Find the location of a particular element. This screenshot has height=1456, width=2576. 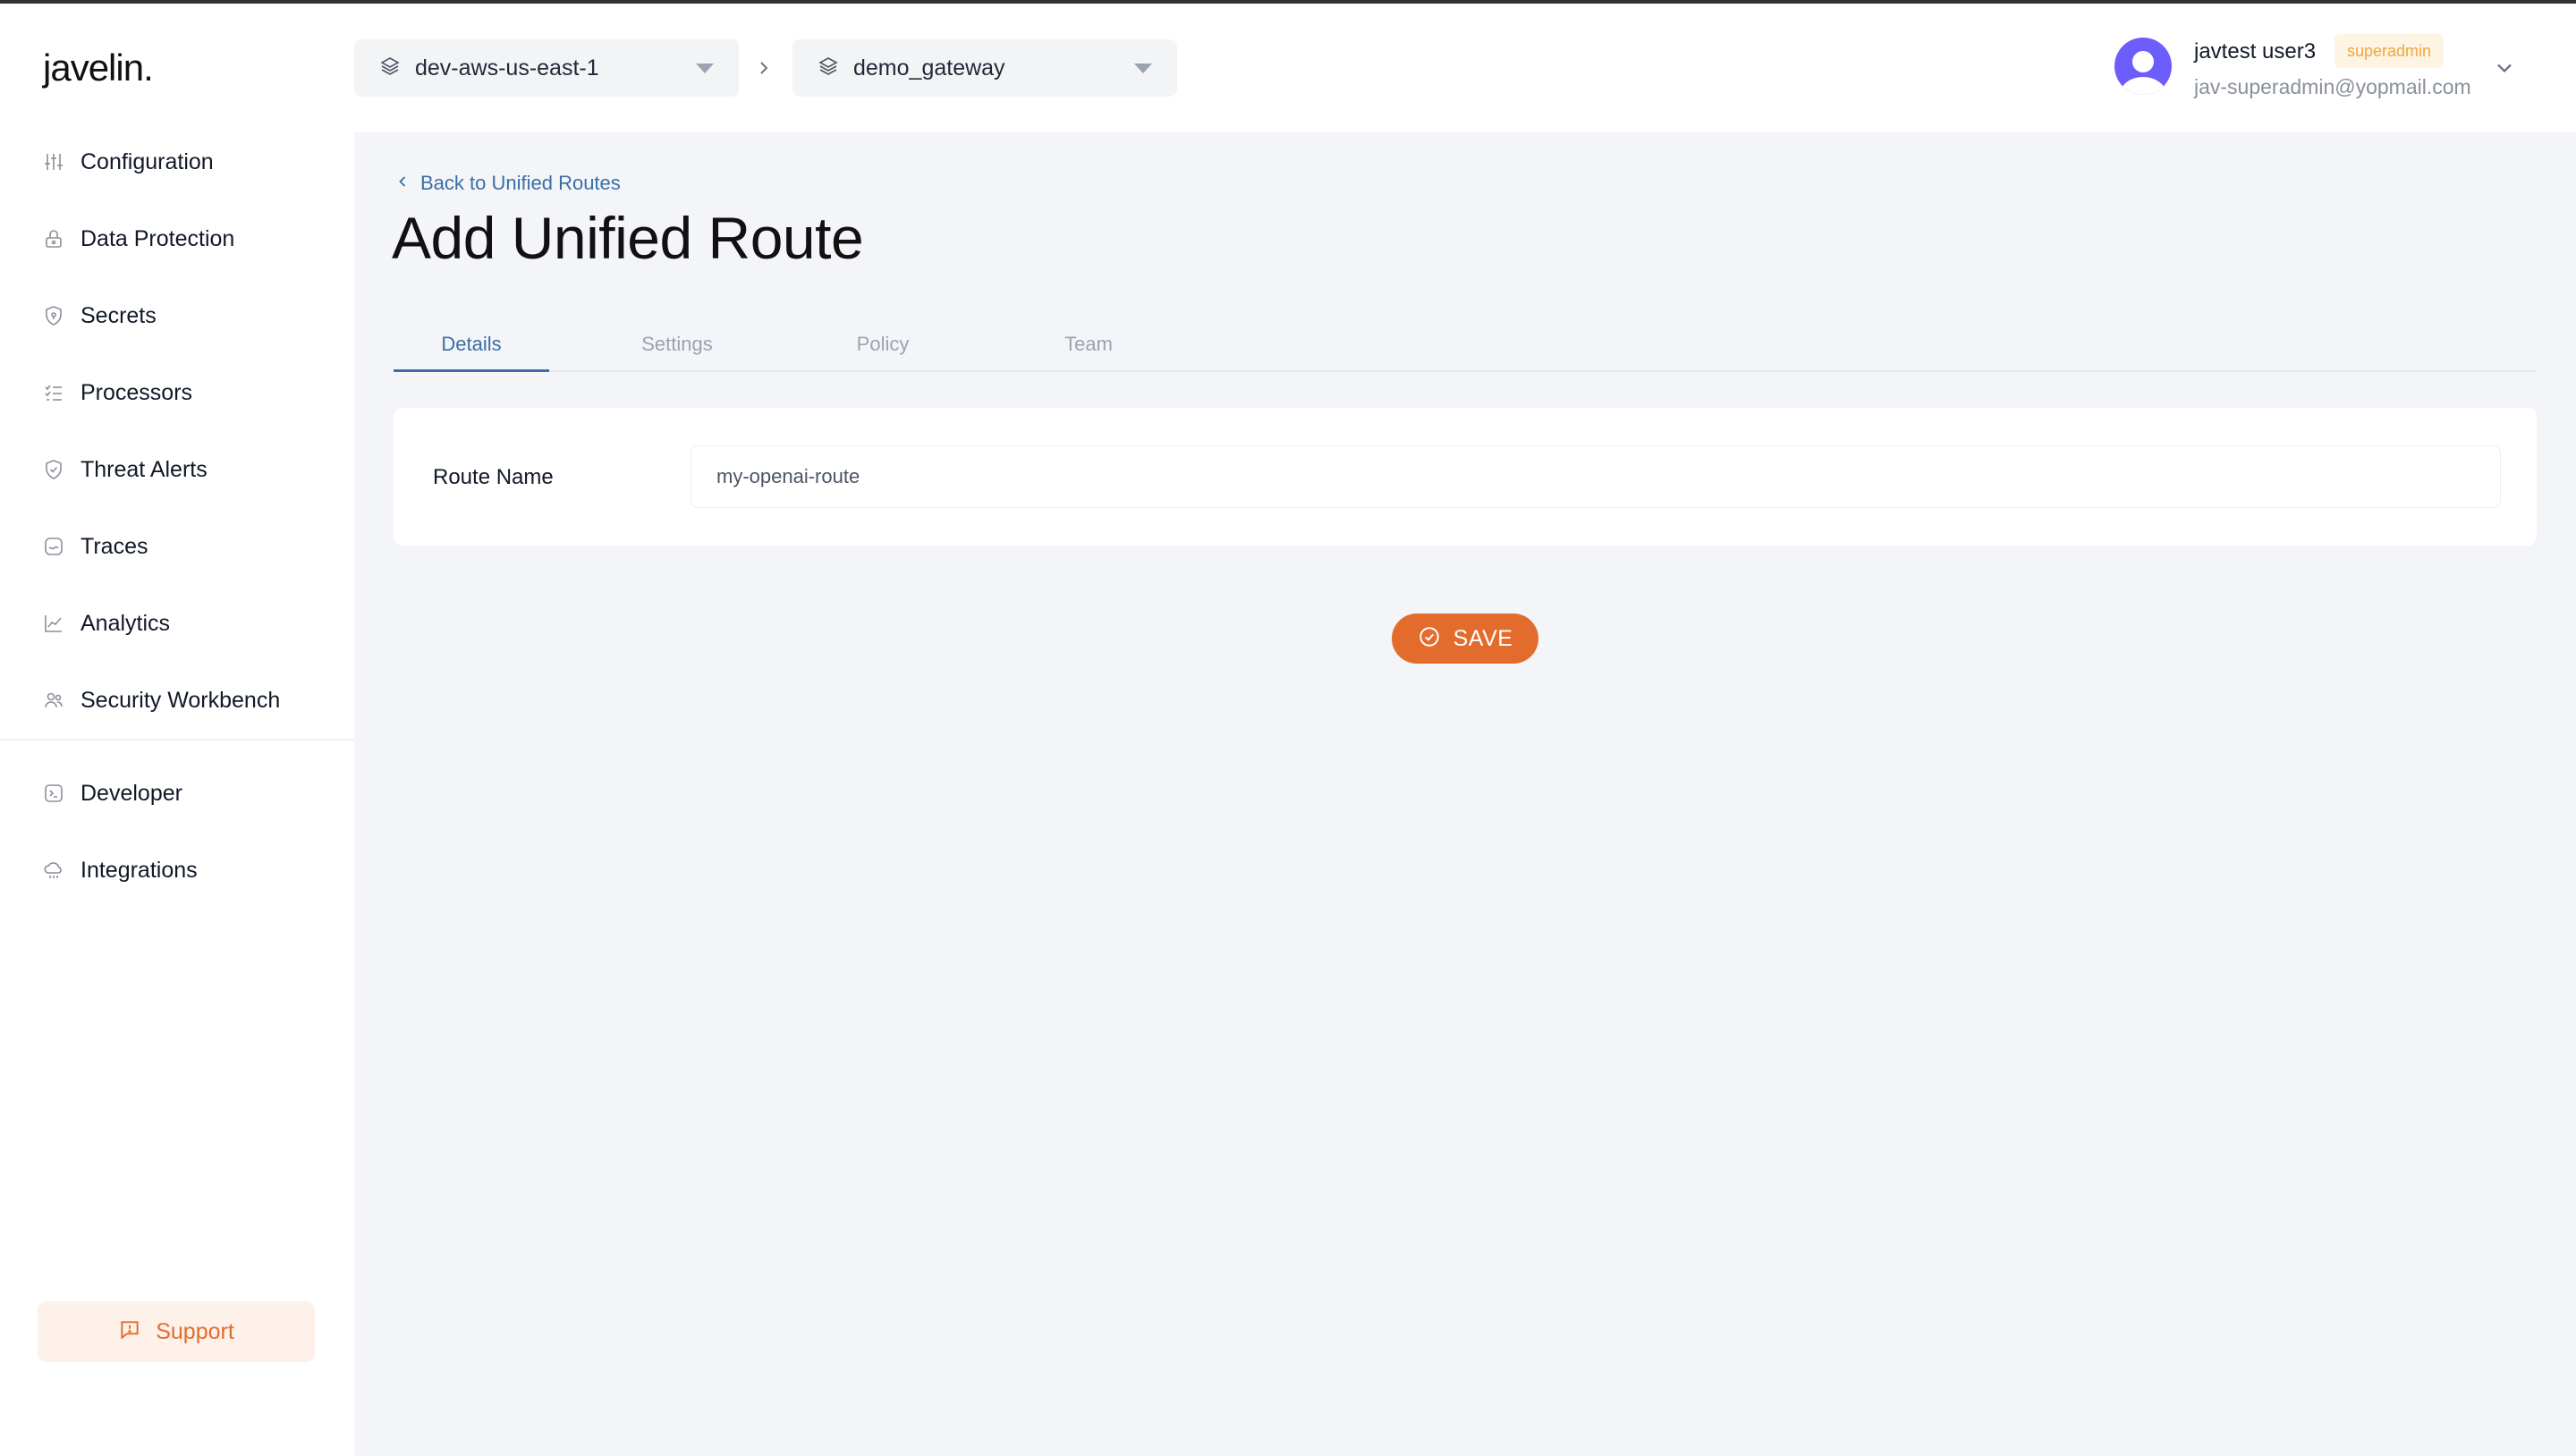

sidebar-item-label: Traces is located at coordinates (114, 546).